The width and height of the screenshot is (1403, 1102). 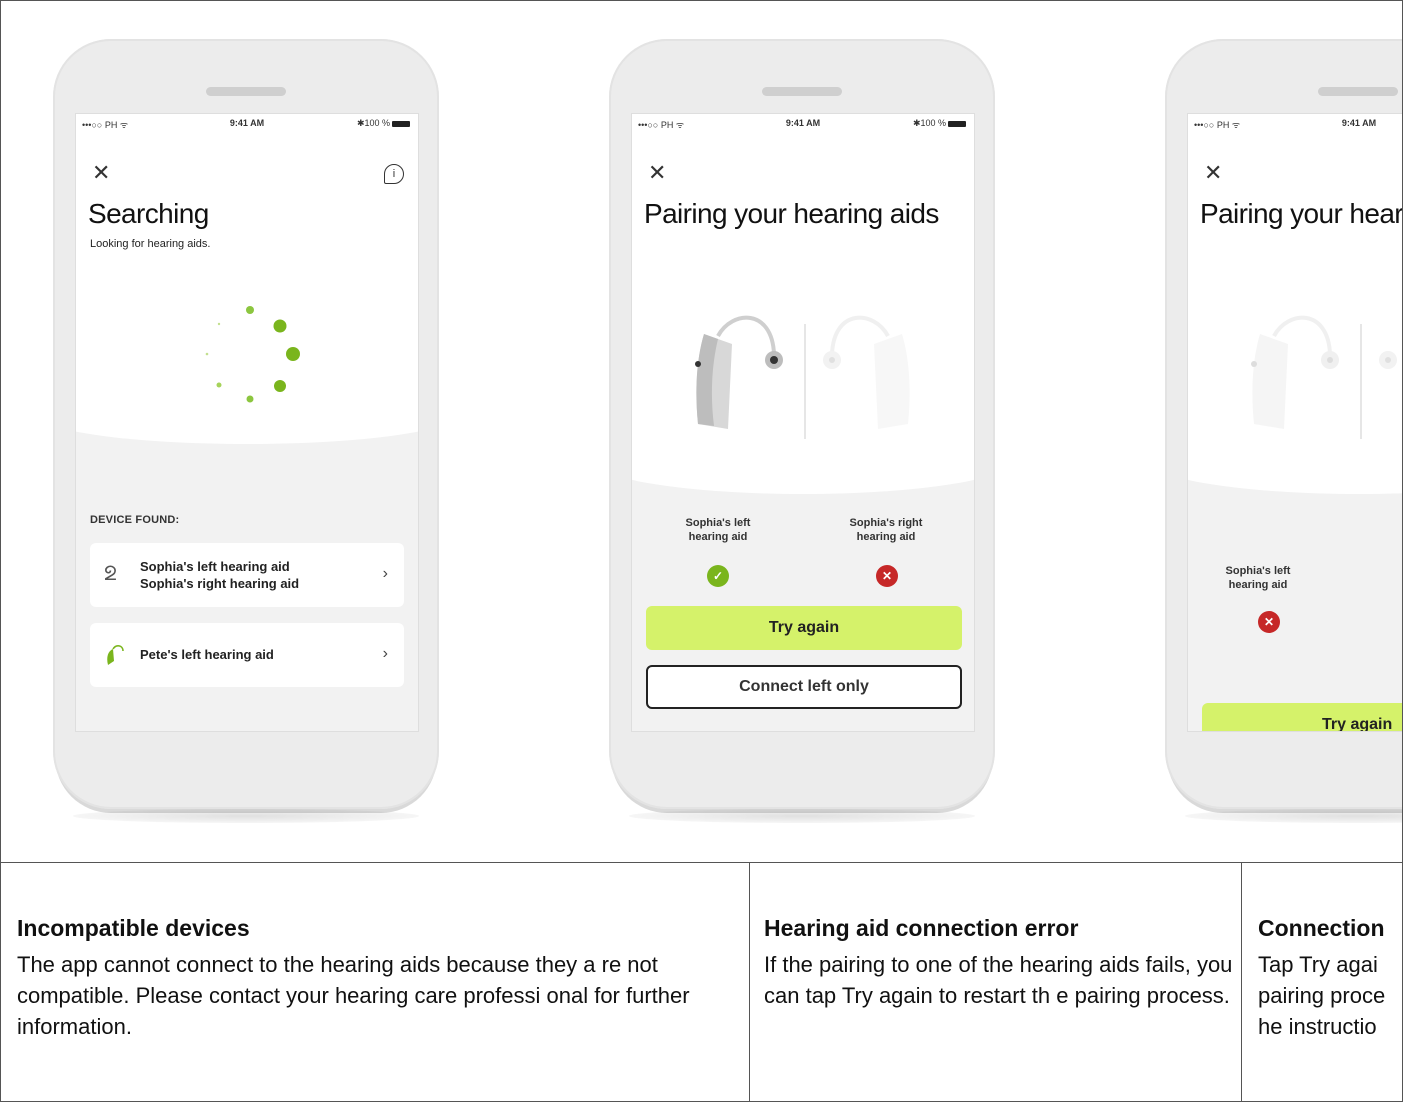 I want to click on checkmark-icon: ✓, so click(x=718, y=576).